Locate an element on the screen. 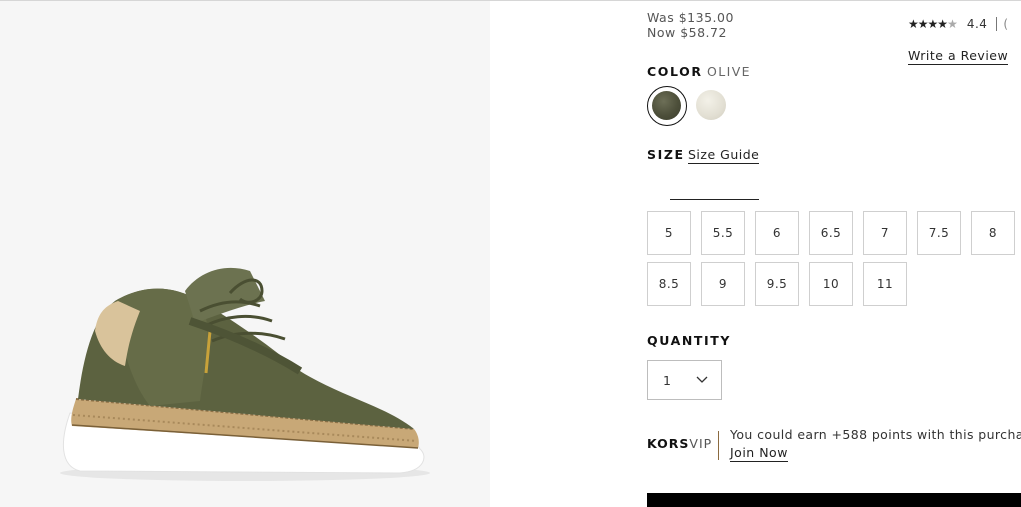  size-option: 5 is located at coordinates (669, 233).